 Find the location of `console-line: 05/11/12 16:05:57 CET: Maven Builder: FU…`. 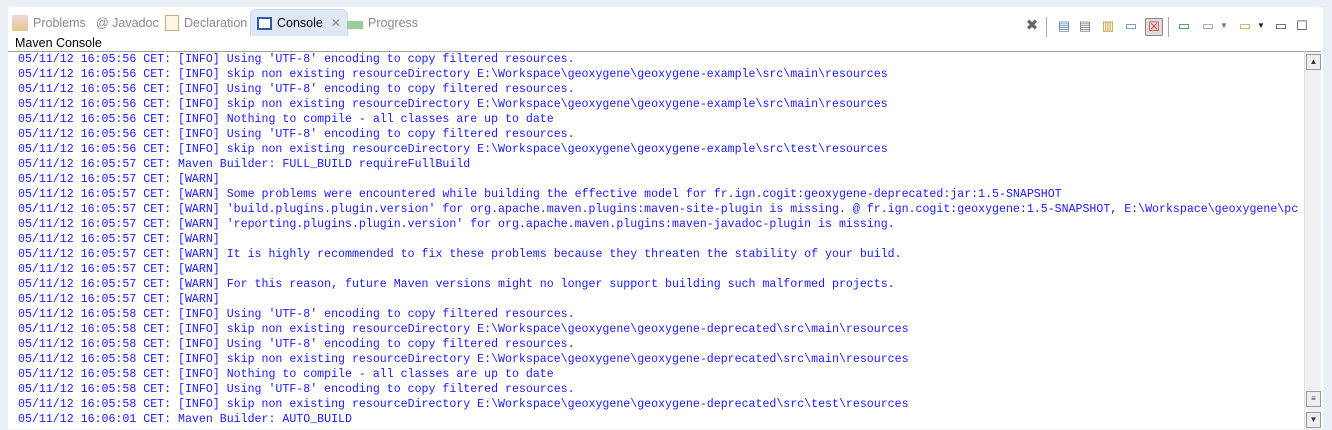

console-line: 05/11/12 16:05:57 CET: Maven Builder: FU… is located at coordinates (244, 164).